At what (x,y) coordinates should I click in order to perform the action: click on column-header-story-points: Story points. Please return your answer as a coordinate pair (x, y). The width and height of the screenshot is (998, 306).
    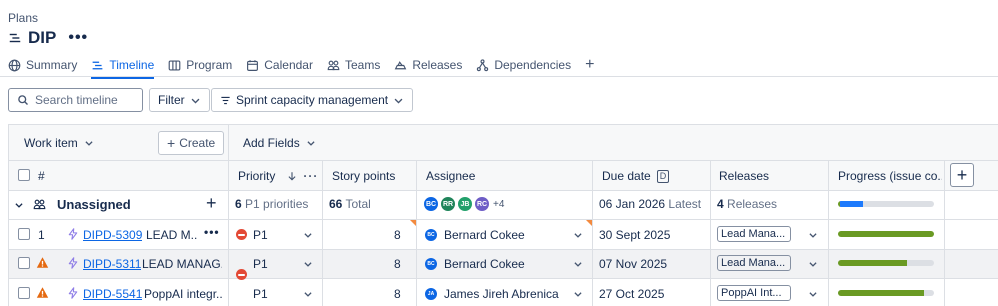
    Looking at the image, I should click on (363, 176).